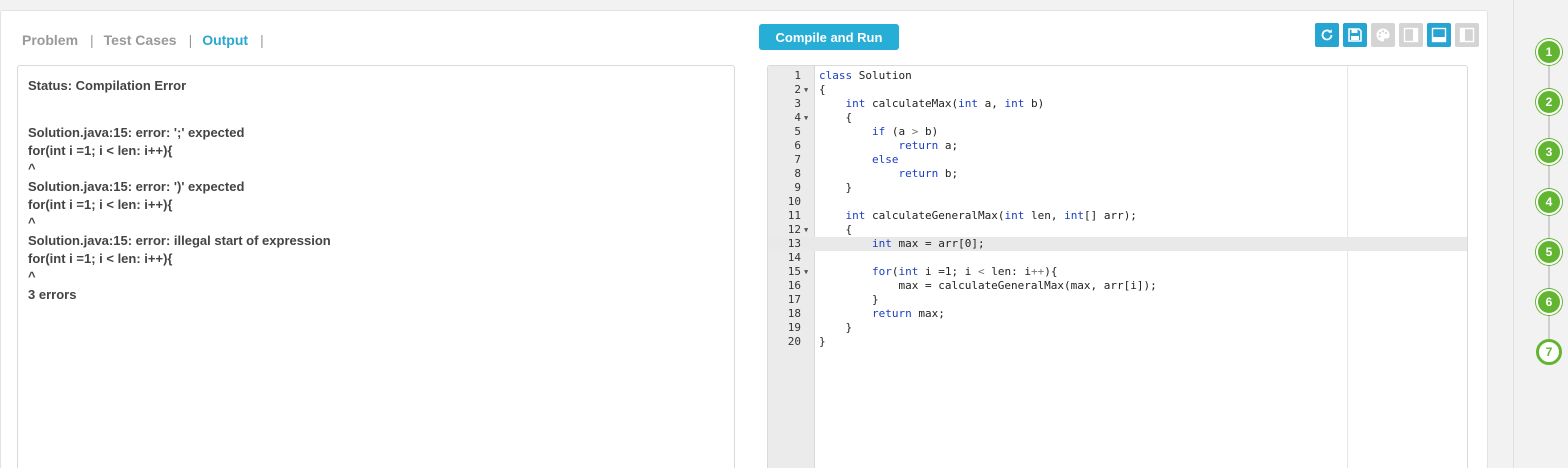 The height and width of the screenshot is (468, 1568). I want to click on theme-button, so click(1383, 35).